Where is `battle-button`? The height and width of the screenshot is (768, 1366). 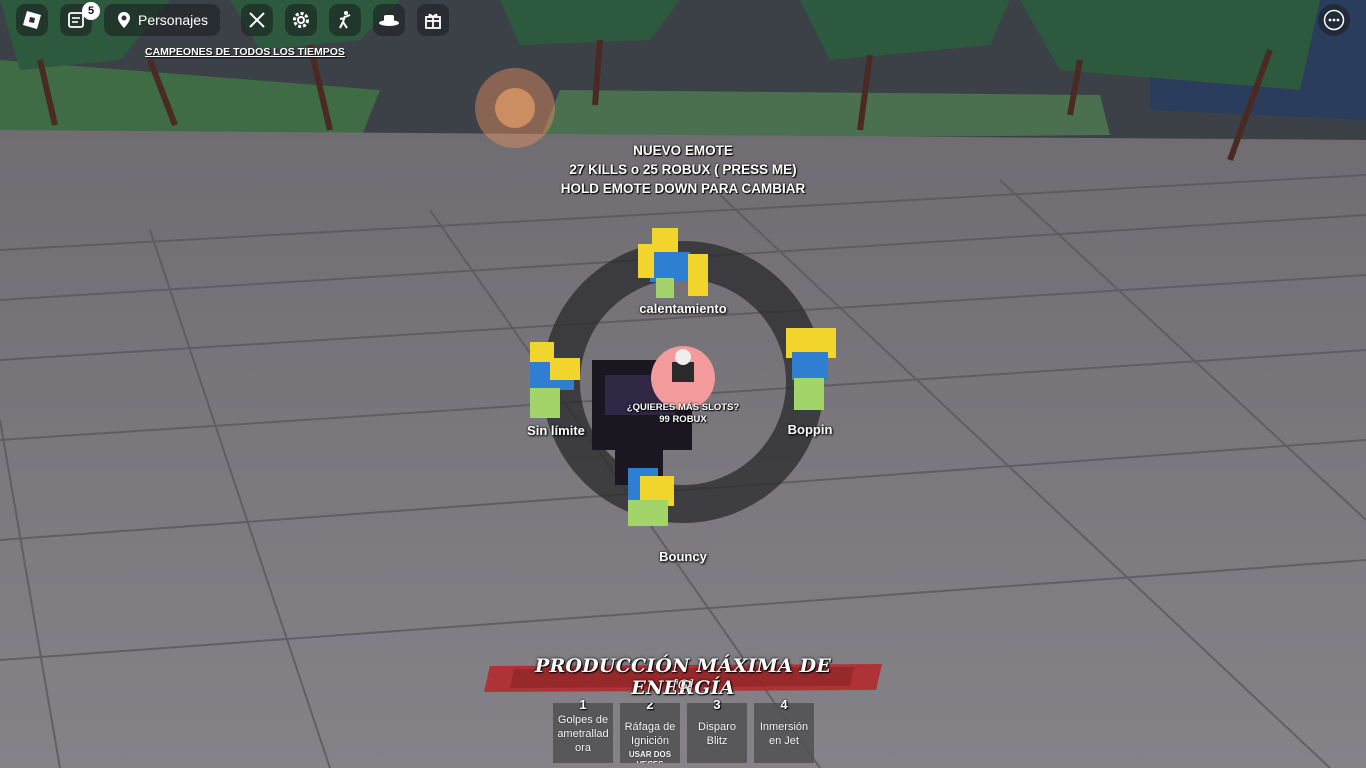 battle-button is located at coordinates (257, 20).